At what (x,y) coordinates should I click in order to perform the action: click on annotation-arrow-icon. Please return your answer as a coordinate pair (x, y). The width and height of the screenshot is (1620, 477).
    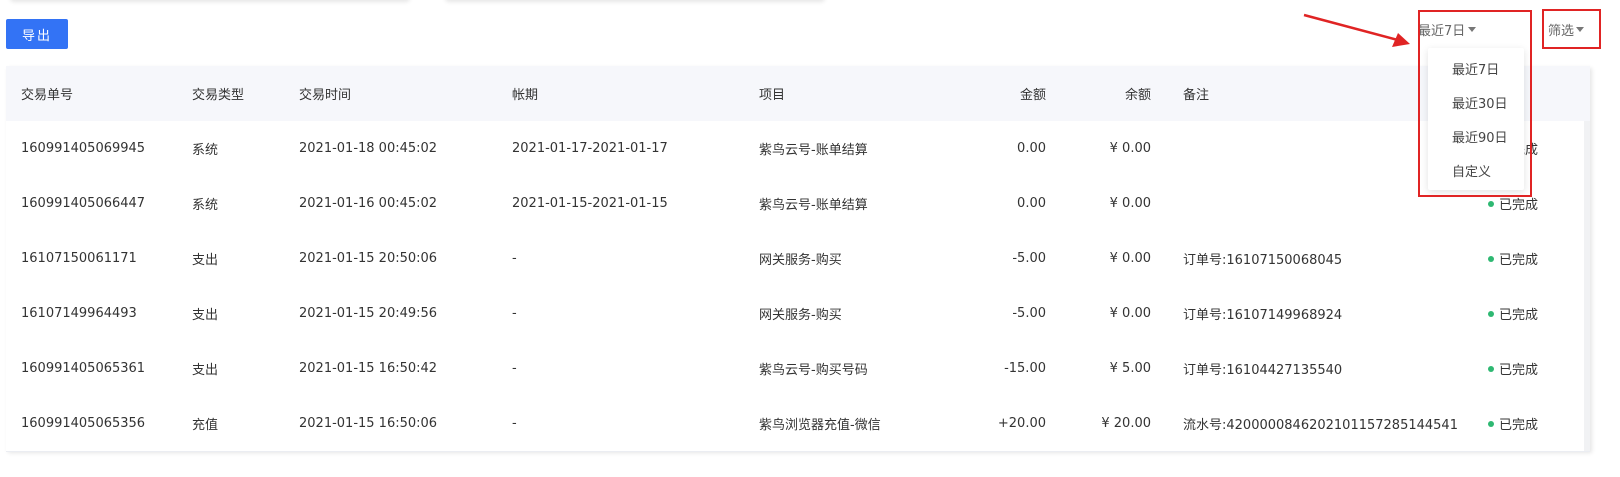
    Looking at the image, I should click on (1356, 30).